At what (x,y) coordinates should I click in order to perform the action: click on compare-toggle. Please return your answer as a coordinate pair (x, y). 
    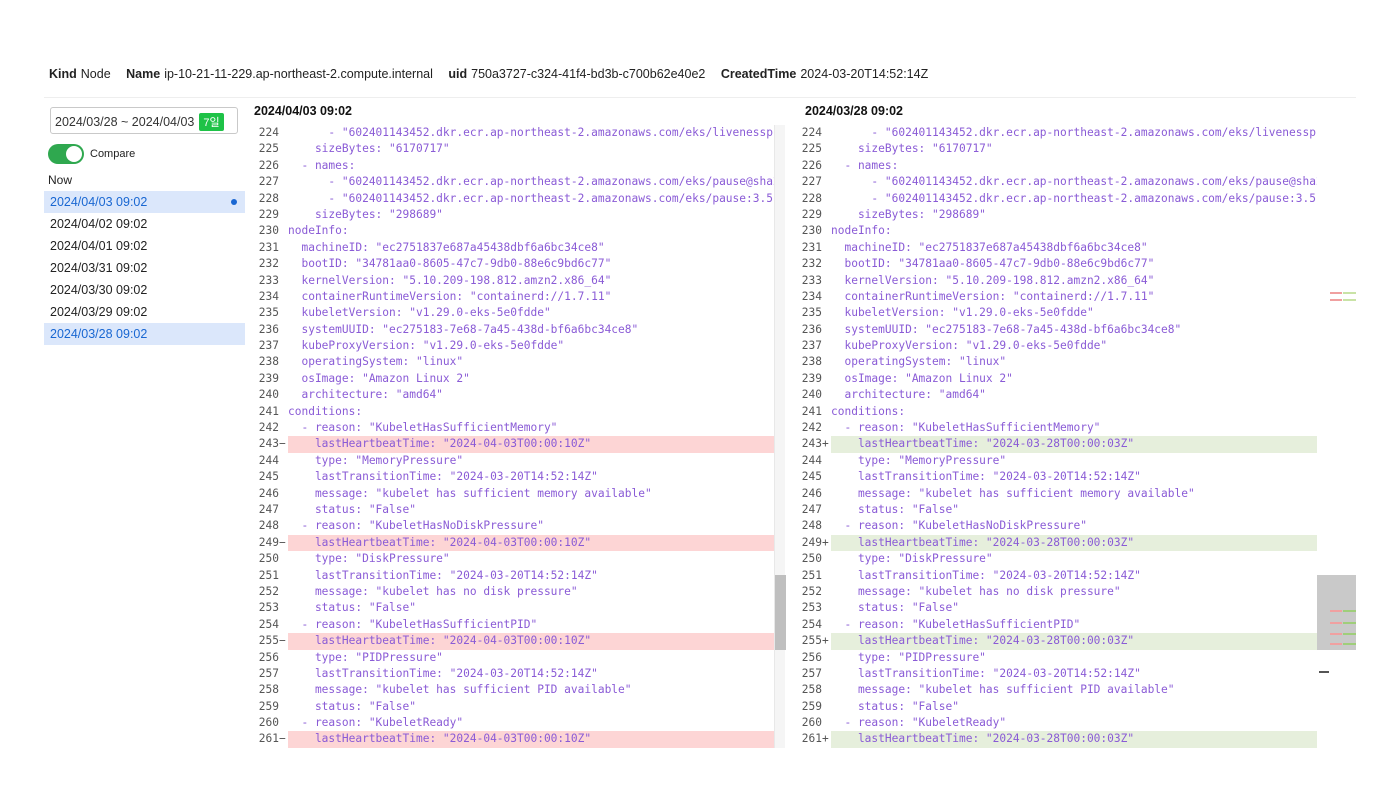
    Looking at the image, I should click on (66, 154).